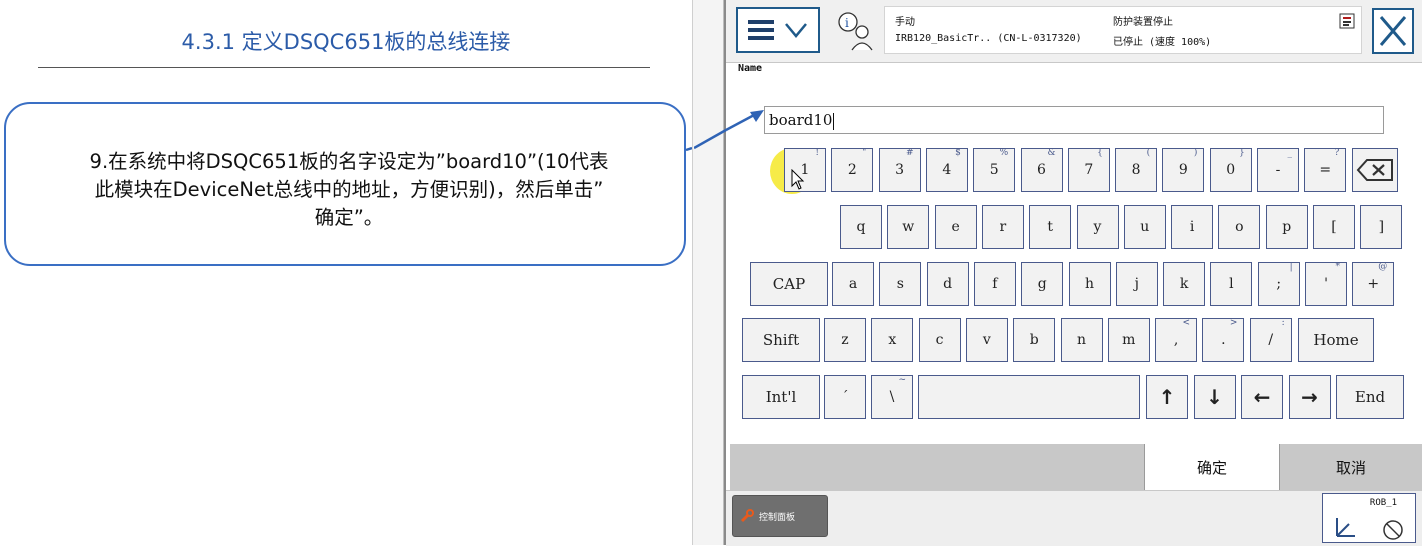  What do you see at coordinates (747, 516) in the screenshot?
I see `wrench-icon` at bounding box center [747, 516].